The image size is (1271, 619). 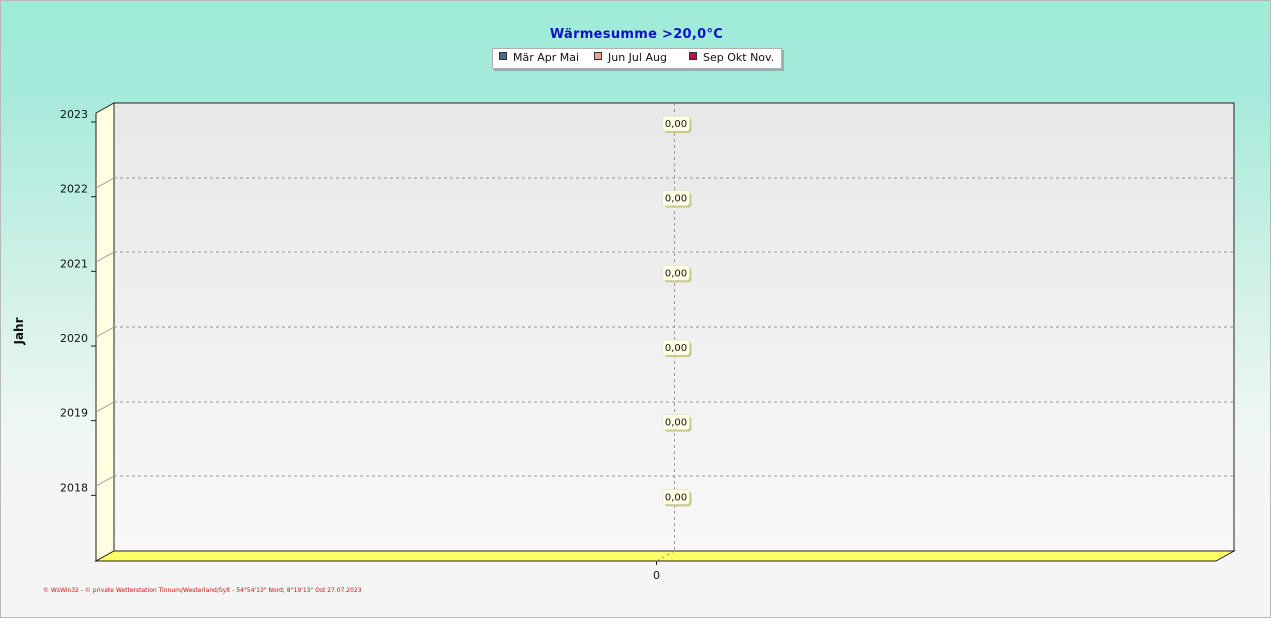 What do you see at coordinates (74, 263) in the screenshot?
I see `y-tick-label: 2021` at bounding box center [74, 263].